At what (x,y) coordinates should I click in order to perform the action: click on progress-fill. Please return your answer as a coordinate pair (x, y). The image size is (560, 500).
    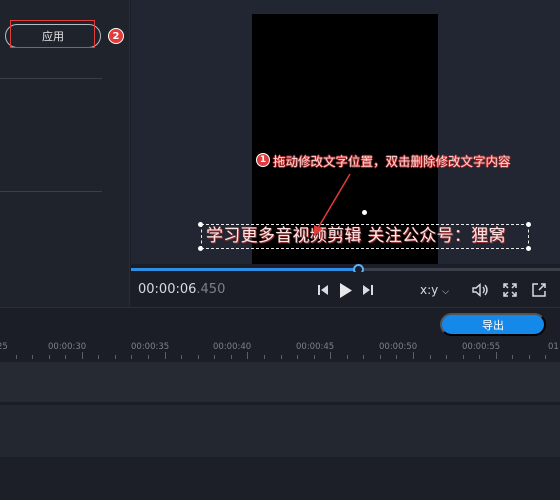
    Looking at the image, I should click on (244, 269).